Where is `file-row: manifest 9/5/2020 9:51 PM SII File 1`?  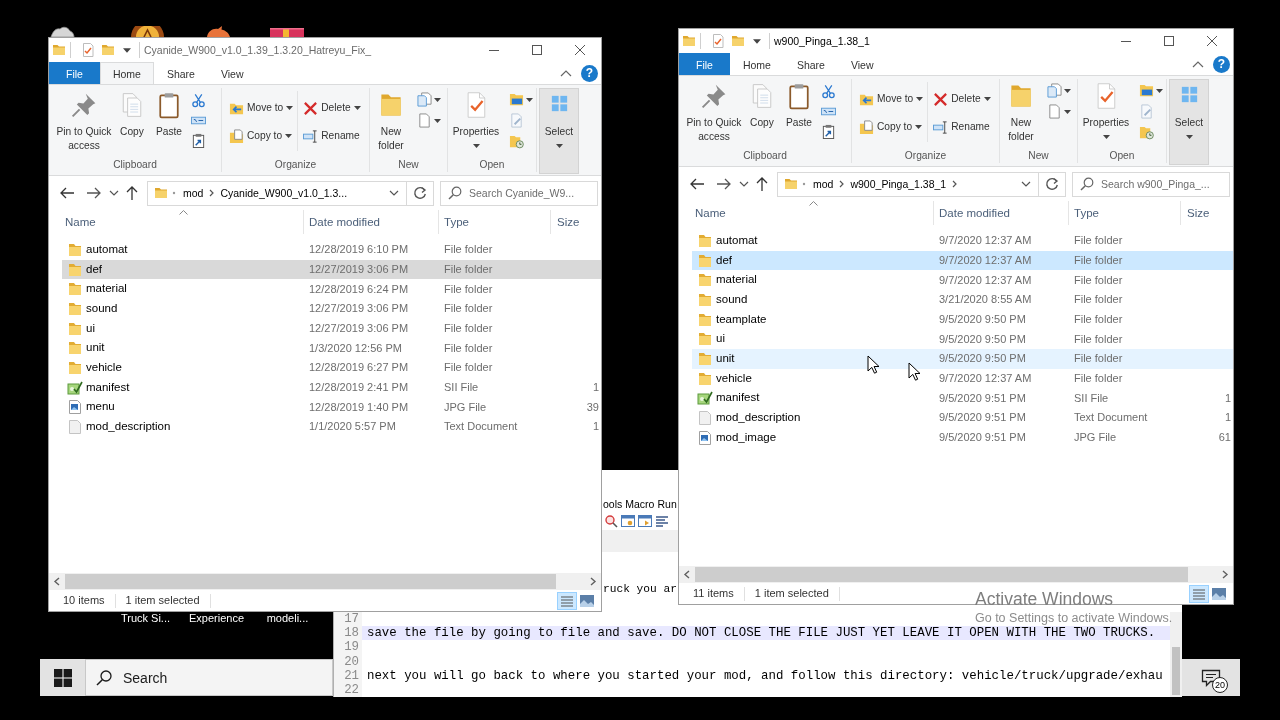 file-row: manifest 9/5/2020 9:51 PM SII File 1 is located at coordinates (962, 398).